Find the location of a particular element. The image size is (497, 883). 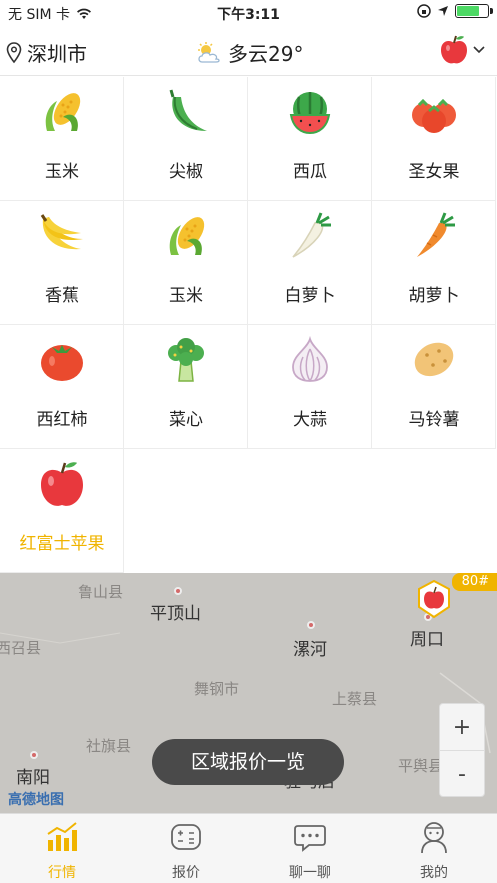

product-label: 圣女果 is located at coordinates (434, 172).